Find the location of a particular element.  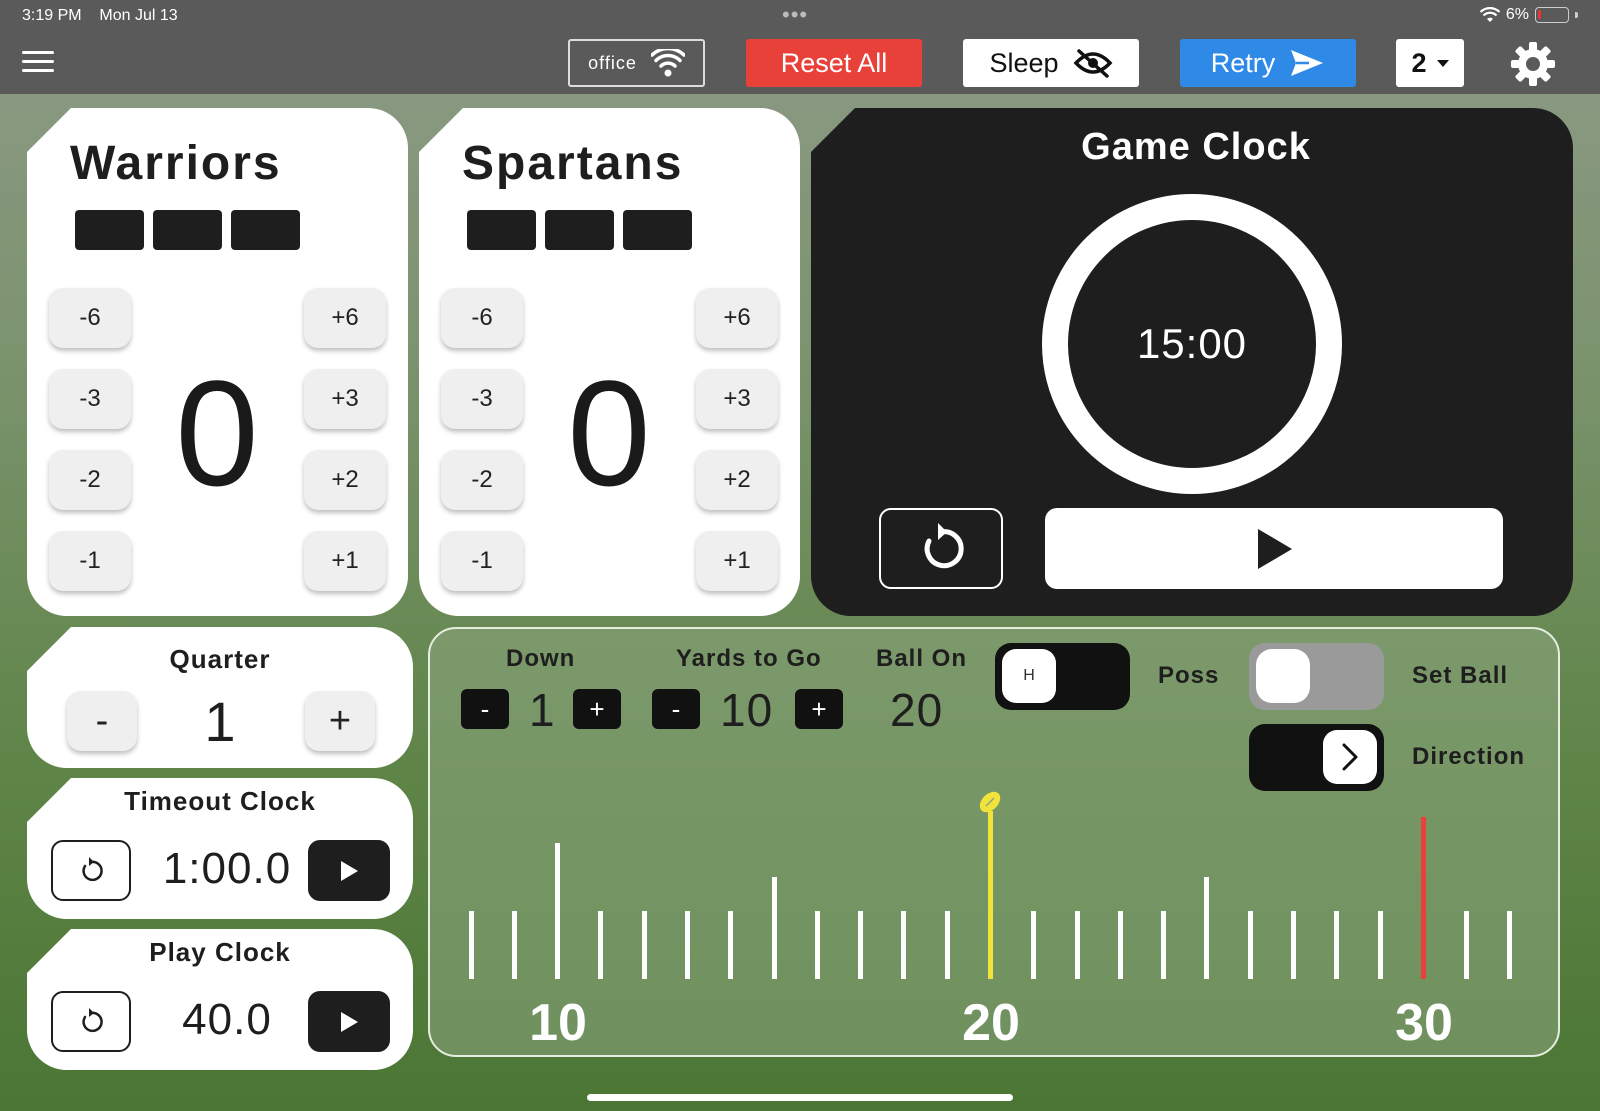

timeout-clock-title: Timeout Clock is located at coordinates (220, 801).